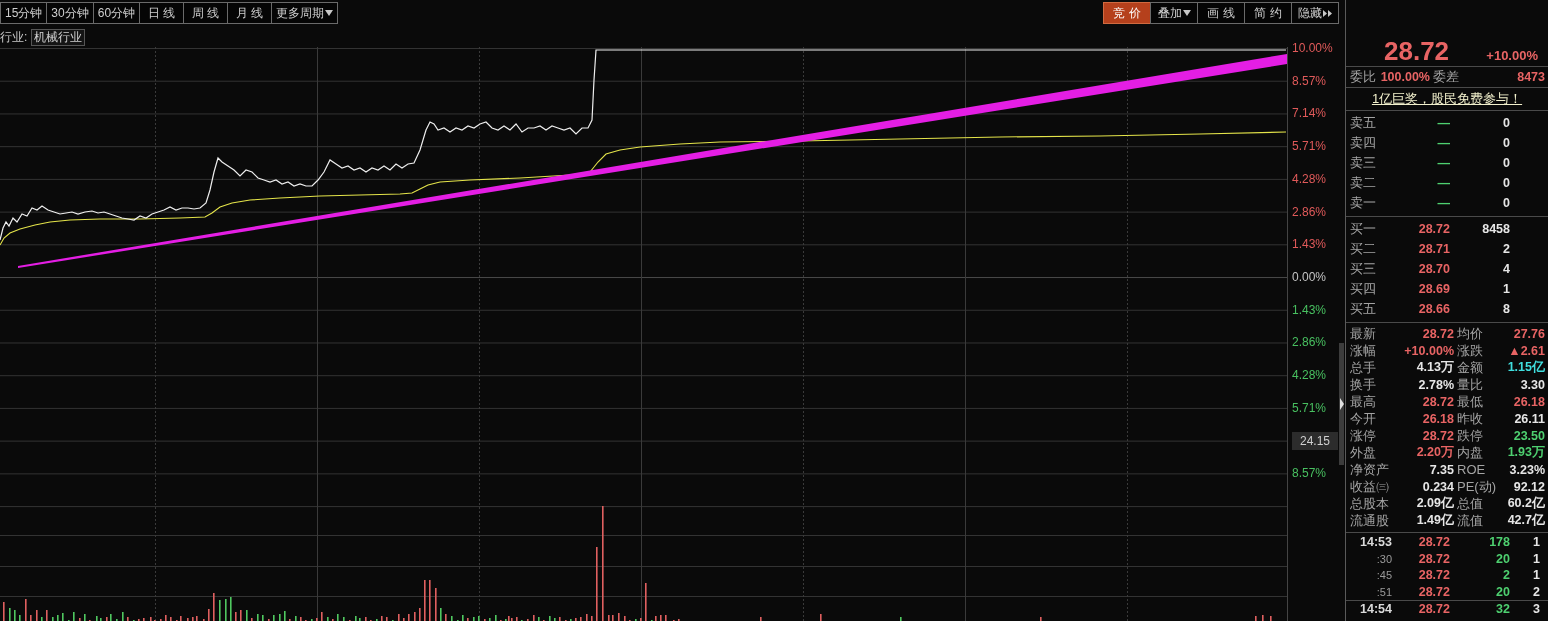  What do you see at coordinates (1315, 440) in the screenshot?
I see `cursor-price-label: 24.15` at bounding box center [1315, 440].